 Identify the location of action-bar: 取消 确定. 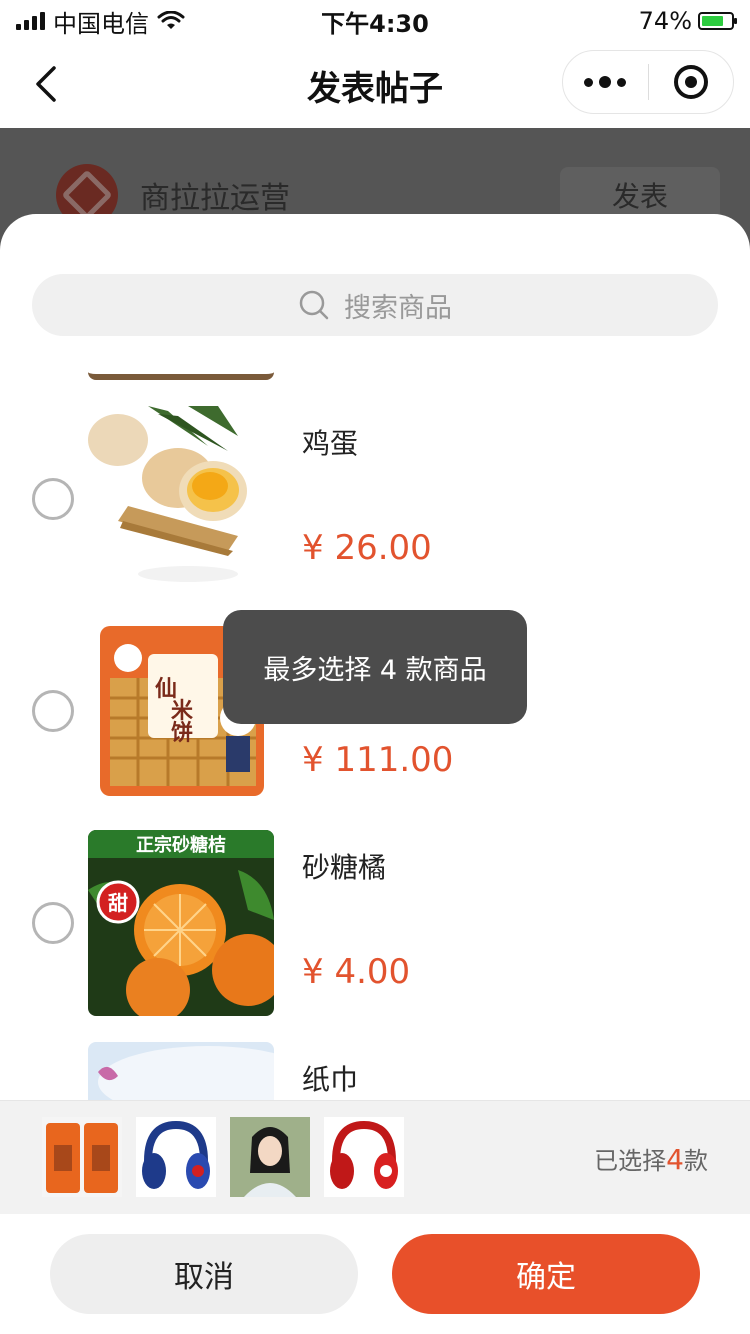
(375, 1274).